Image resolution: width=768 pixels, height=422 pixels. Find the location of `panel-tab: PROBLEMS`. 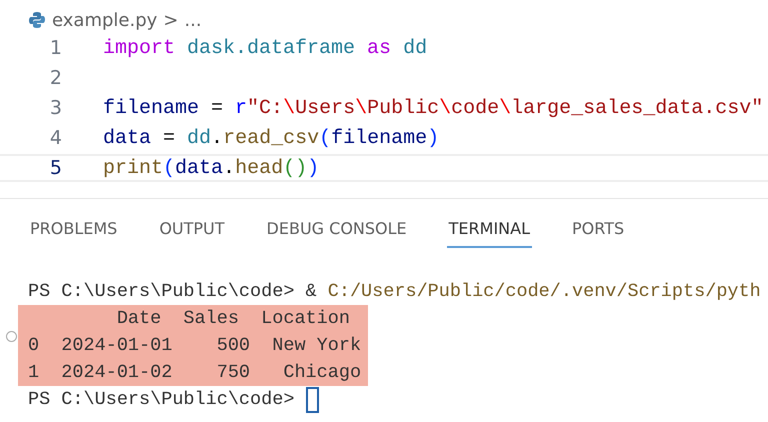

panel-tab: PROBLEMS is located at coordinates (74, 231).